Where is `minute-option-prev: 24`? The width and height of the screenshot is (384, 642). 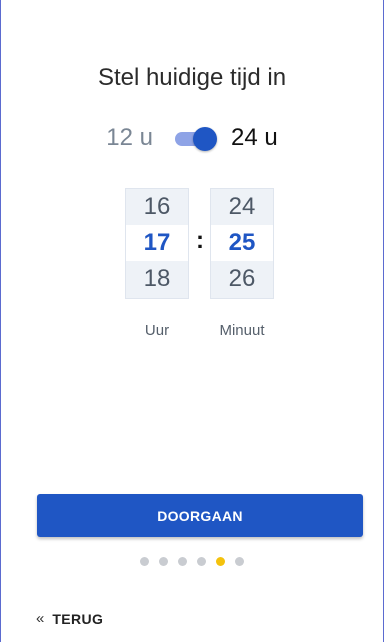
minute-option-prev: 24 is located at coordinates (242, 207).